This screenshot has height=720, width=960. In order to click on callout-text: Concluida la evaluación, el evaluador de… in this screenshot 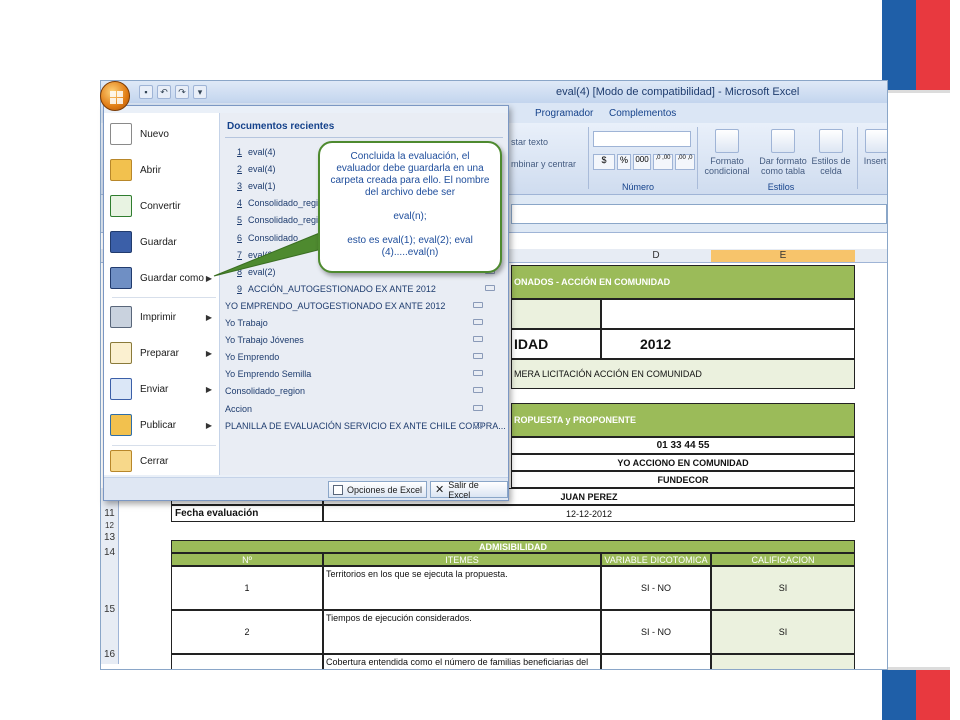, I will do `click(410, 204)`.